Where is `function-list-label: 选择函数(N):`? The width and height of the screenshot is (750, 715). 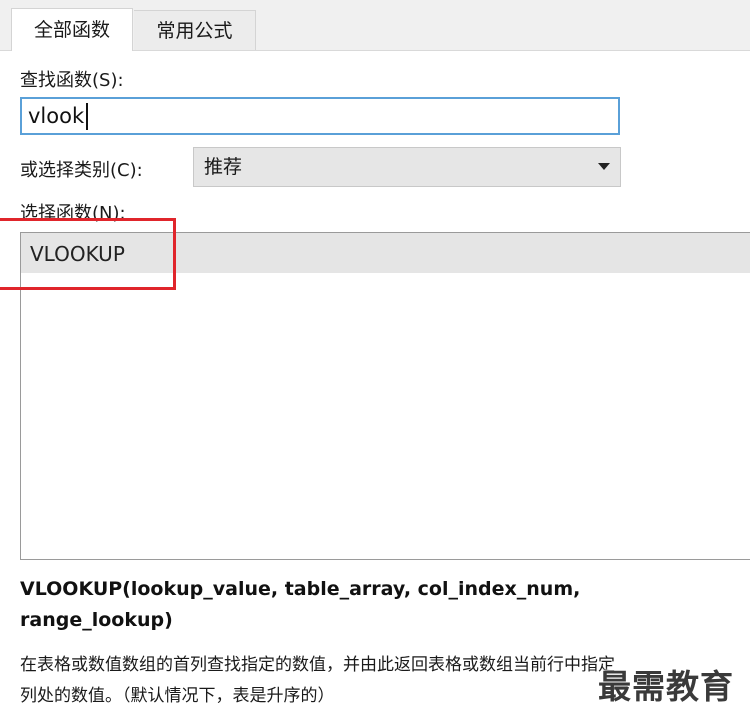 function-list-label: 选择函数(N): is located at coordinates (73, 213).